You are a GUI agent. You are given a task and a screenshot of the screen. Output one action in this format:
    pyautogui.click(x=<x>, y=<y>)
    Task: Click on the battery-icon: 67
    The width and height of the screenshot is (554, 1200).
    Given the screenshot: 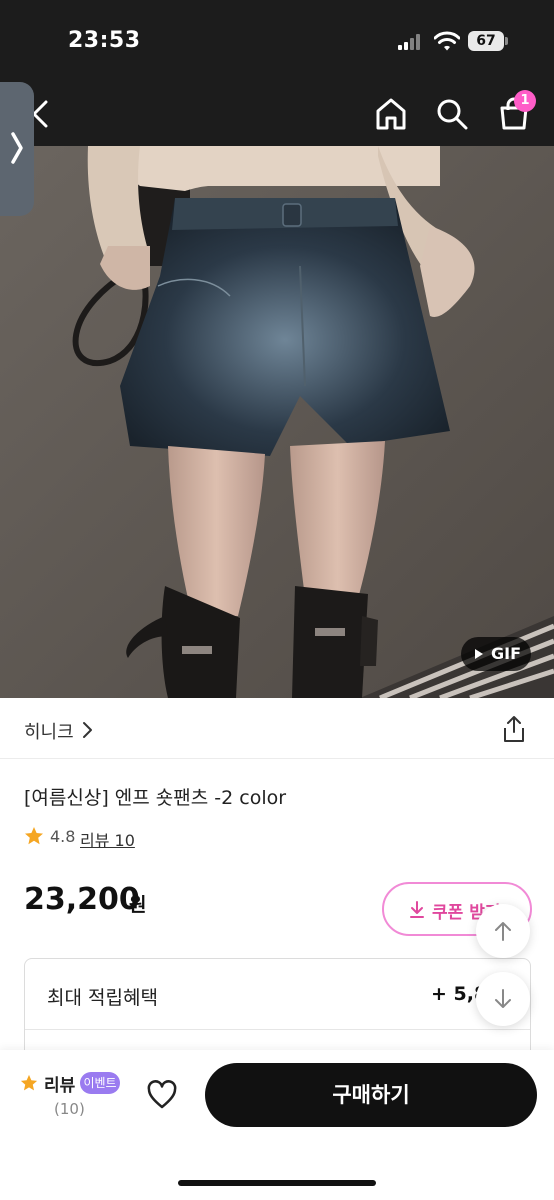 What is the action you would take?
    pyautogui.click(x=488, y=41)
    